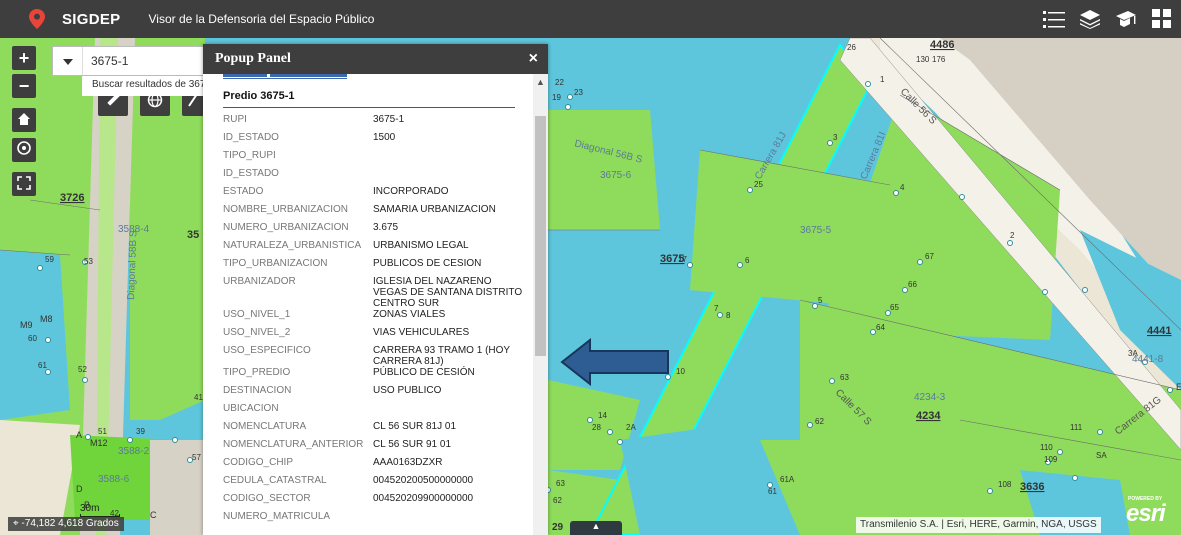  I want to click on coordinate-text: -74,182 4,618 Grados, so click(70, 523).